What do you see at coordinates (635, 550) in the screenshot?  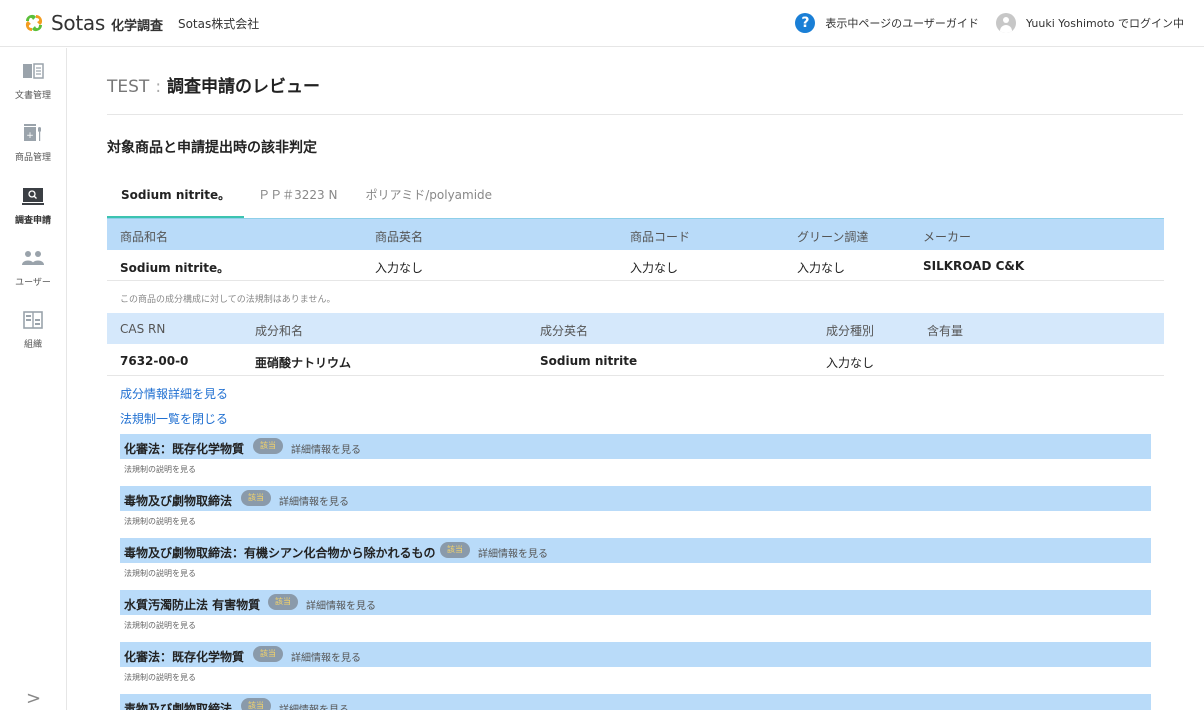 I see `law-row: 毒物及び劇物取締法：有機シアン化合物から除かれるもの 該当 詳細情報を見る` at bounding box center [635, 550].